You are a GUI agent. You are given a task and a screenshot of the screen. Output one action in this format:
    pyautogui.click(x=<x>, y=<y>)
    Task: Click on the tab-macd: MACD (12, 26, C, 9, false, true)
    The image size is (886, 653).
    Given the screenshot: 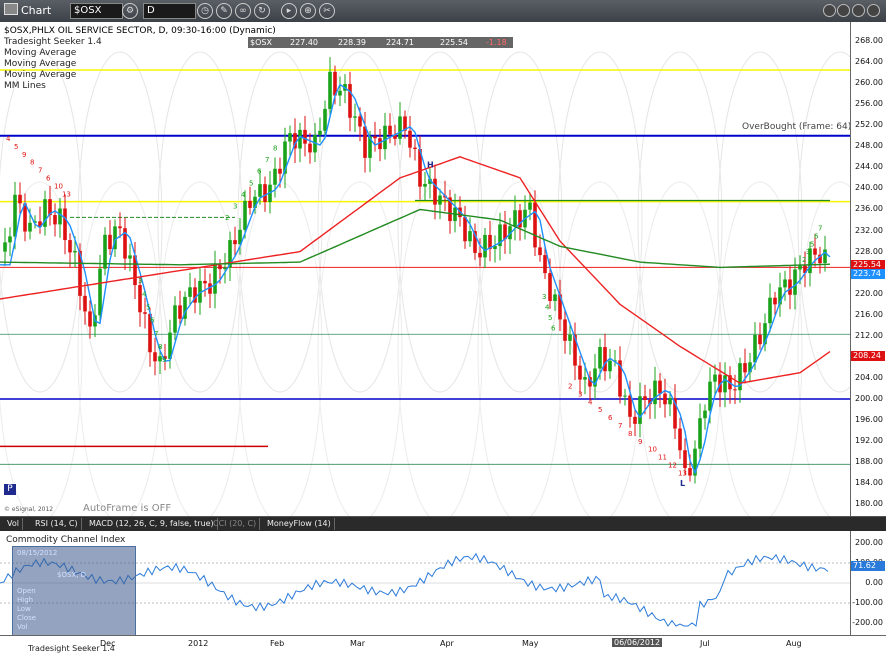 What is the action you would take?
    pyautogui.click(x=152, y=524)
    